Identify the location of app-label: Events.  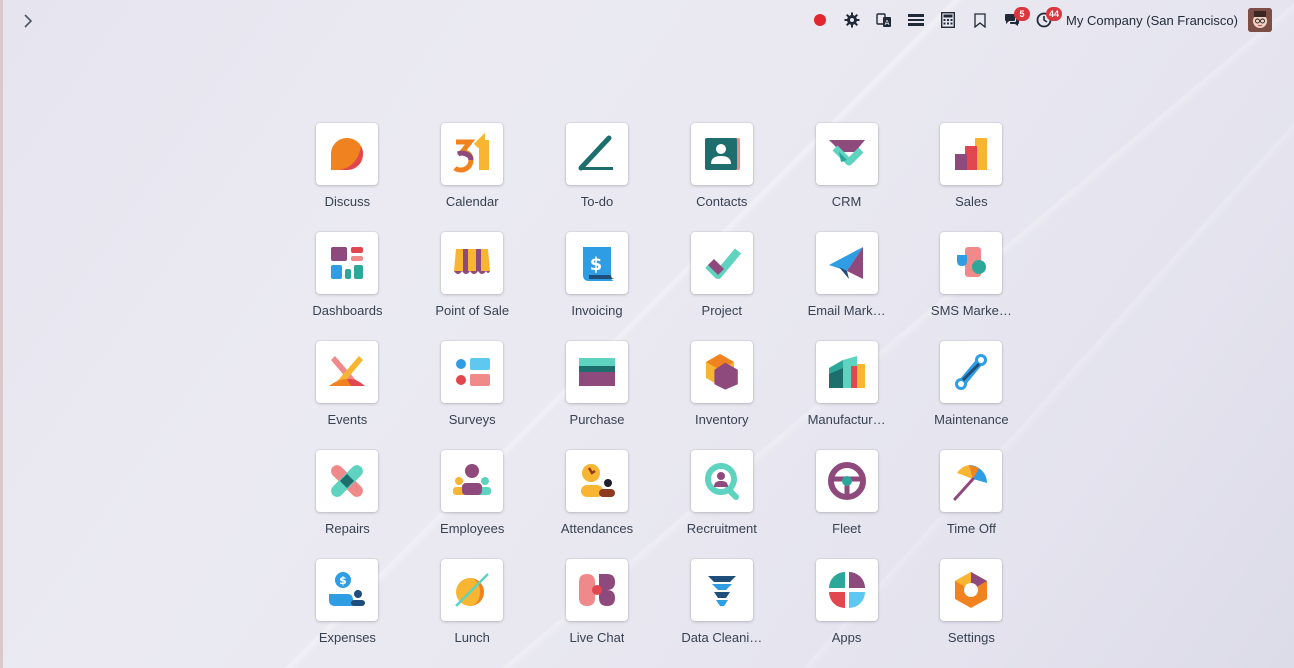
(347, 419).